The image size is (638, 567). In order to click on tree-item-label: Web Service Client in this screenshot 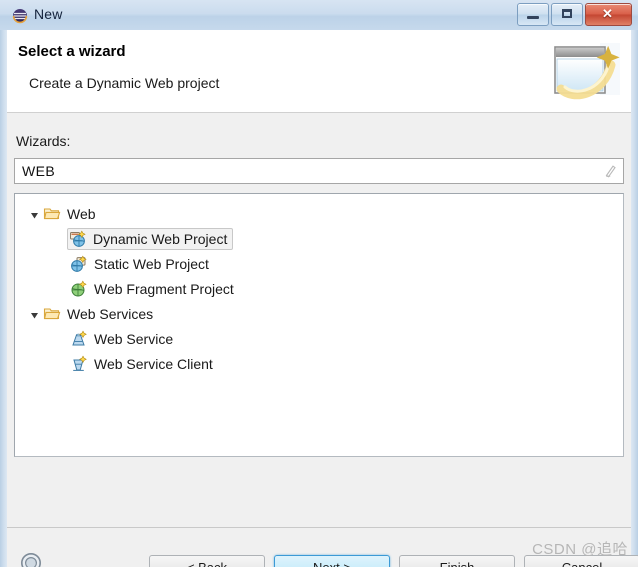, I will do `click(153, 363)`.